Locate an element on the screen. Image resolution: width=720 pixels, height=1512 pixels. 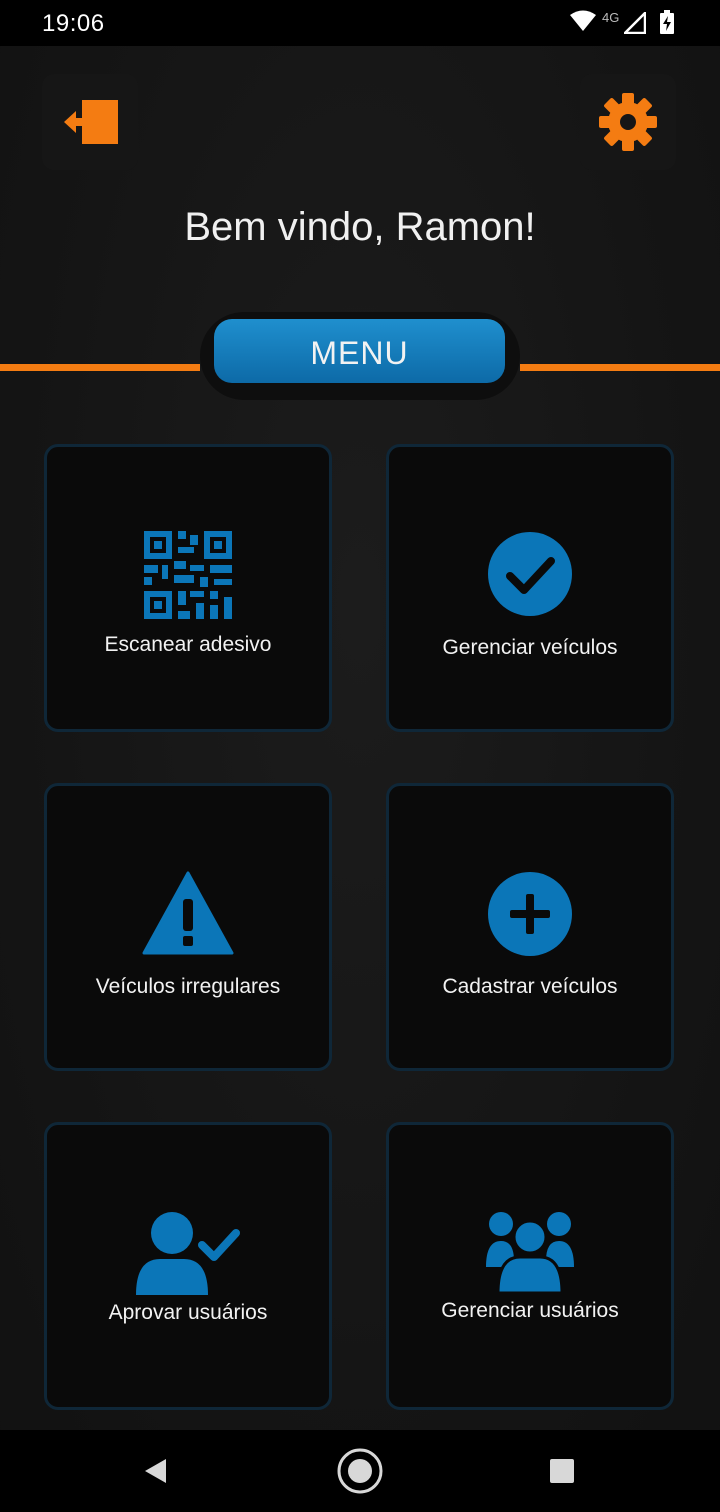
qr-code-icon is located at coordinates (188, 575).